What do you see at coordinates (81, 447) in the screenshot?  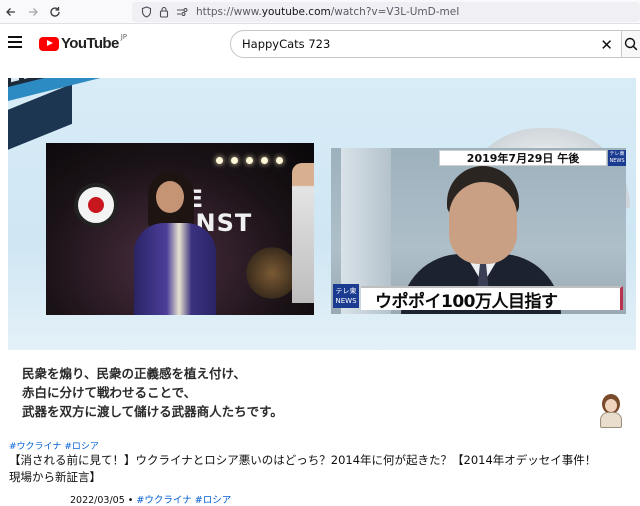 I see `hashtag-link: #ロシア` at bounding box center [81, 447].